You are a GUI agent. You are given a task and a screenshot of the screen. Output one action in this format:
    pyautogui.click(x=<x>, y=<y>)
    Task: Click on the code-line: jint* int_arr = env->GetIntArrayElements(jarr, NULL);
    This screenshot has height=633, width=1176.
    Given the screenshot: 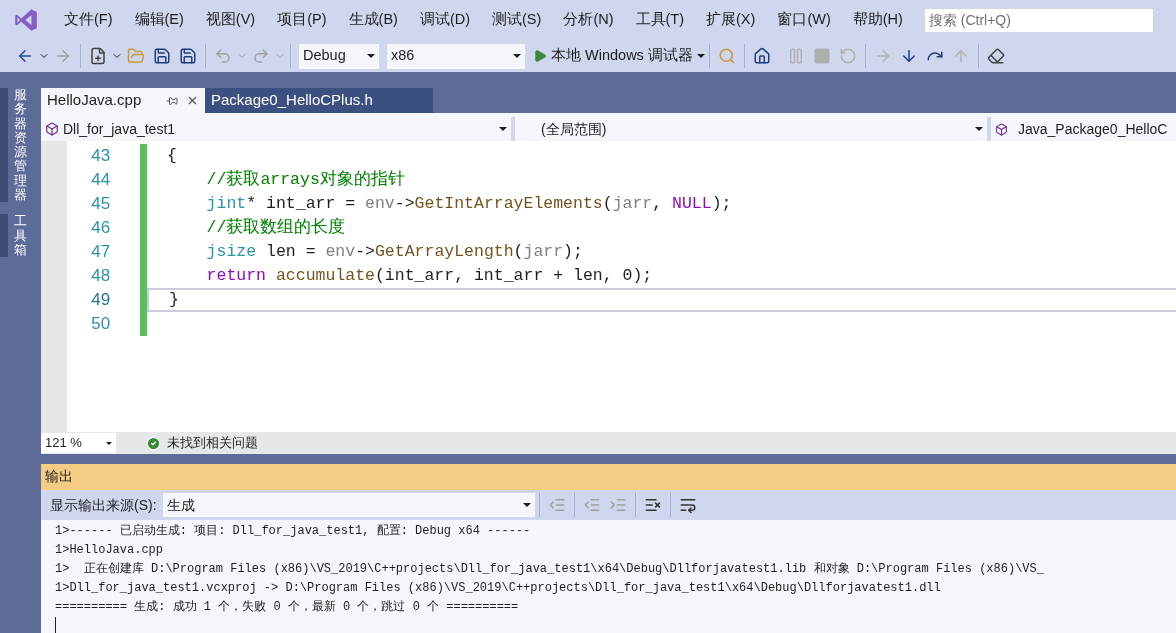 What is the action you would take?
    pyautogui.click(x=469, y=203)
    